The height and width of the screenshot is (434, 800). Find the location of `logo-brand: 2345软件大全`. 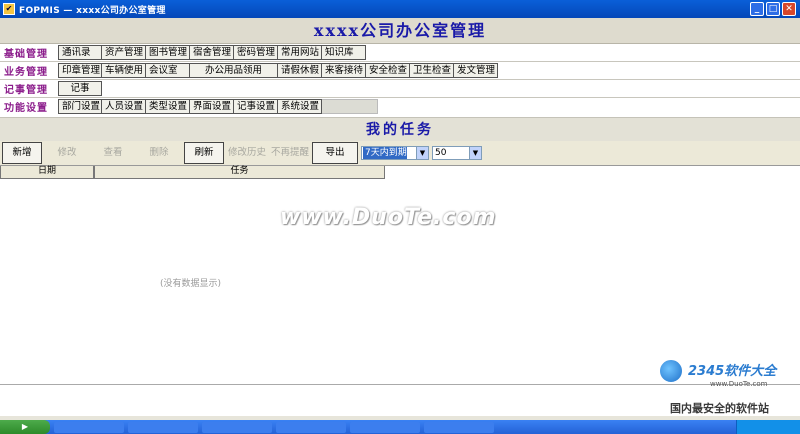

logo-brand: 2345软件大全 is located at coordinates (732, 371).